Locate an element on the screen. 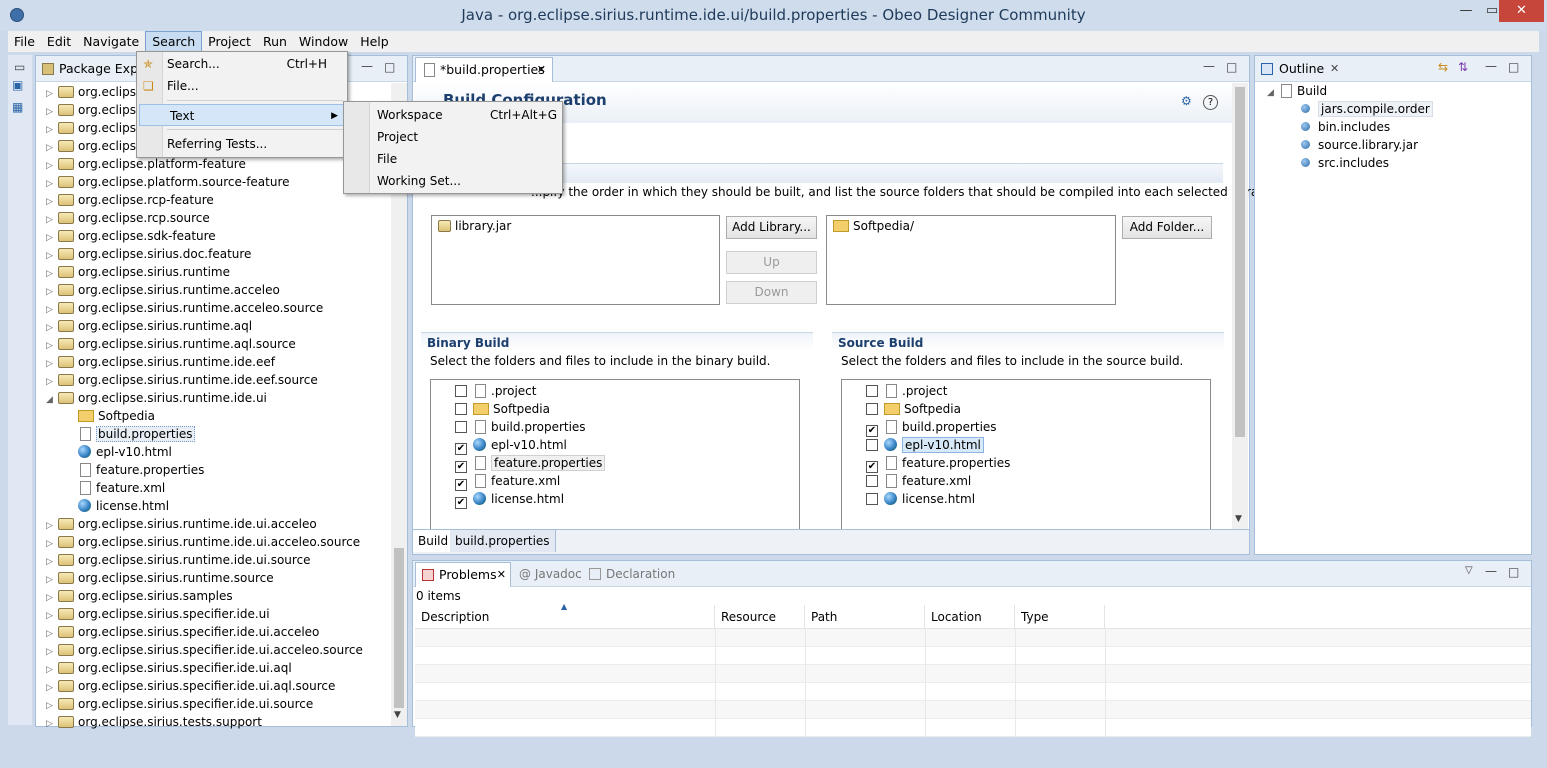 The height and width of the screenshot is (768, 1547). tree-item-file: Softpedia is located at coordinates (116, 416).